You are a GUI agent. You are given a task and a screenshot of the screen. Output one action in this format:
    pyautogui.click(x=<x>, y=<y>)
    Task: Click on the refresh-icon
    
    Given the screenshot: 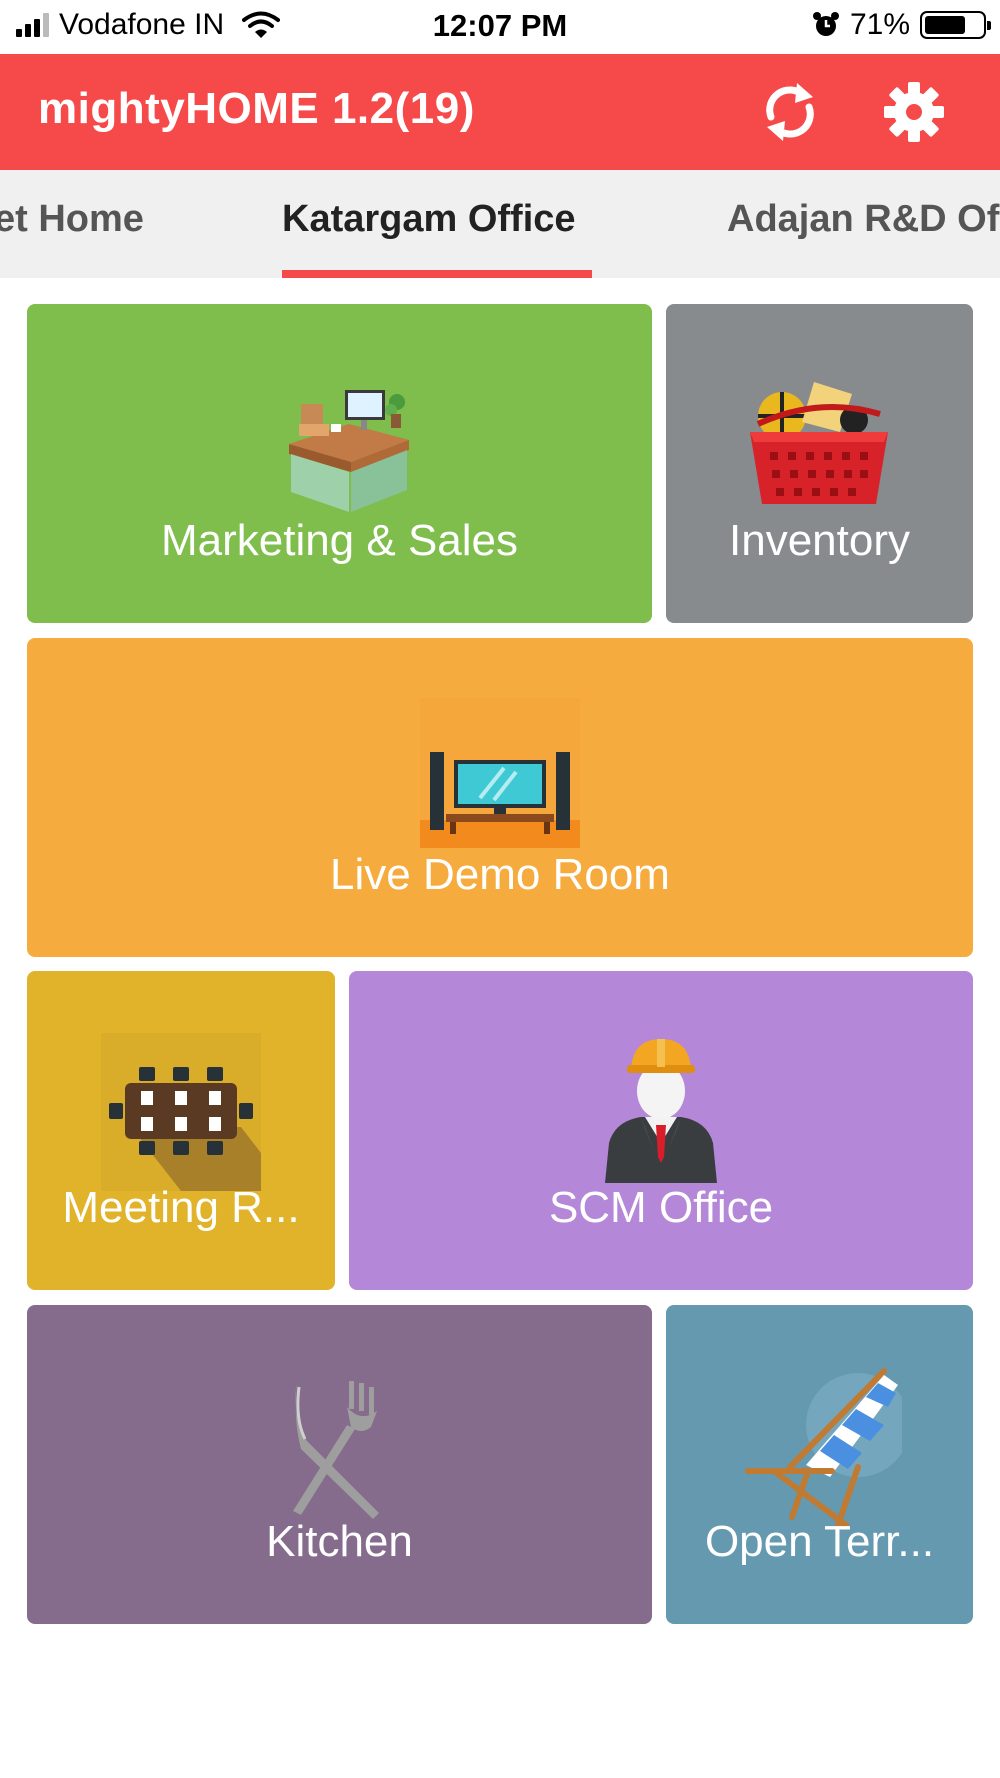 What is the action you would take?
    pyautogui.click(x=790, y=112)
    